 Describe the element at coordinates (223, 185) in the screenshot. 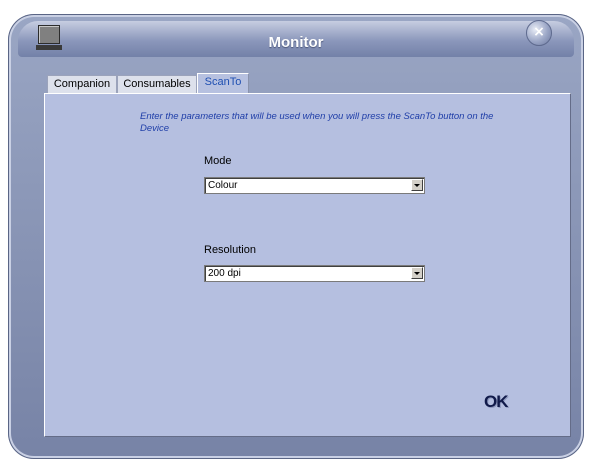

I see `mode-value: Colour` at that location.